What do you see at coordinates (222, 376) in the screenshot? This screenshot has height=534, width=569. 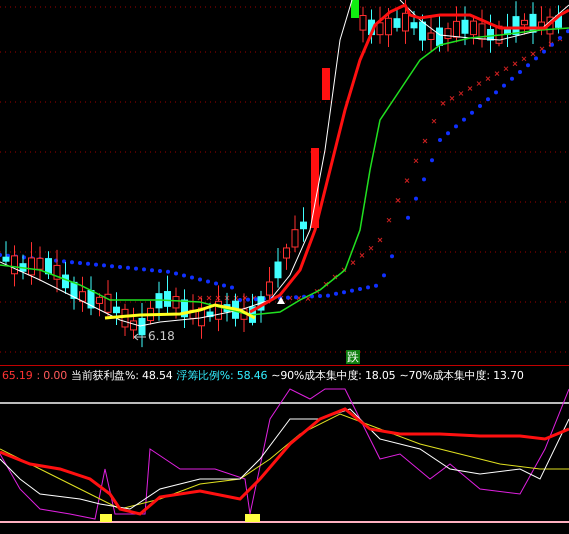 I see `indicator-reading: 浮筹比例%: 58.46` at bounding box center [222, 376].